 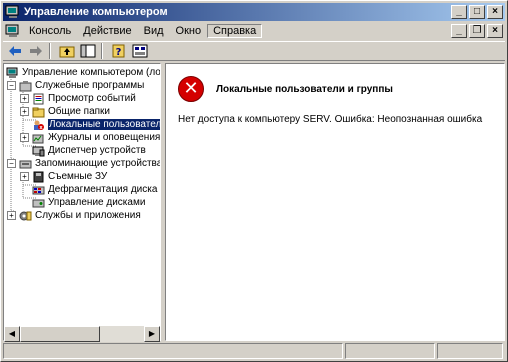 I want to click on maximize-button: □, so click(x=477, y=12).